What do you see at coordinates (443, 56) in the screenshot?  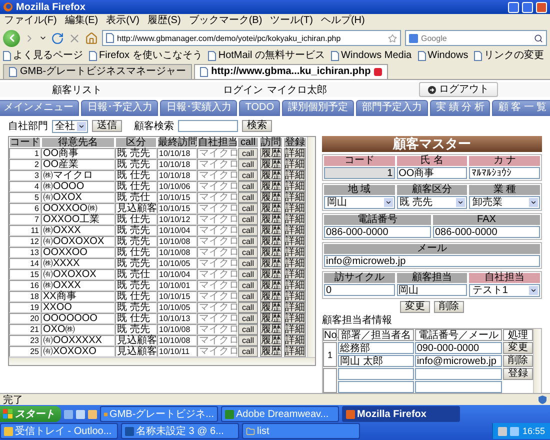 I see `bookmark-link: Windows` at bounding box center [443, 56].